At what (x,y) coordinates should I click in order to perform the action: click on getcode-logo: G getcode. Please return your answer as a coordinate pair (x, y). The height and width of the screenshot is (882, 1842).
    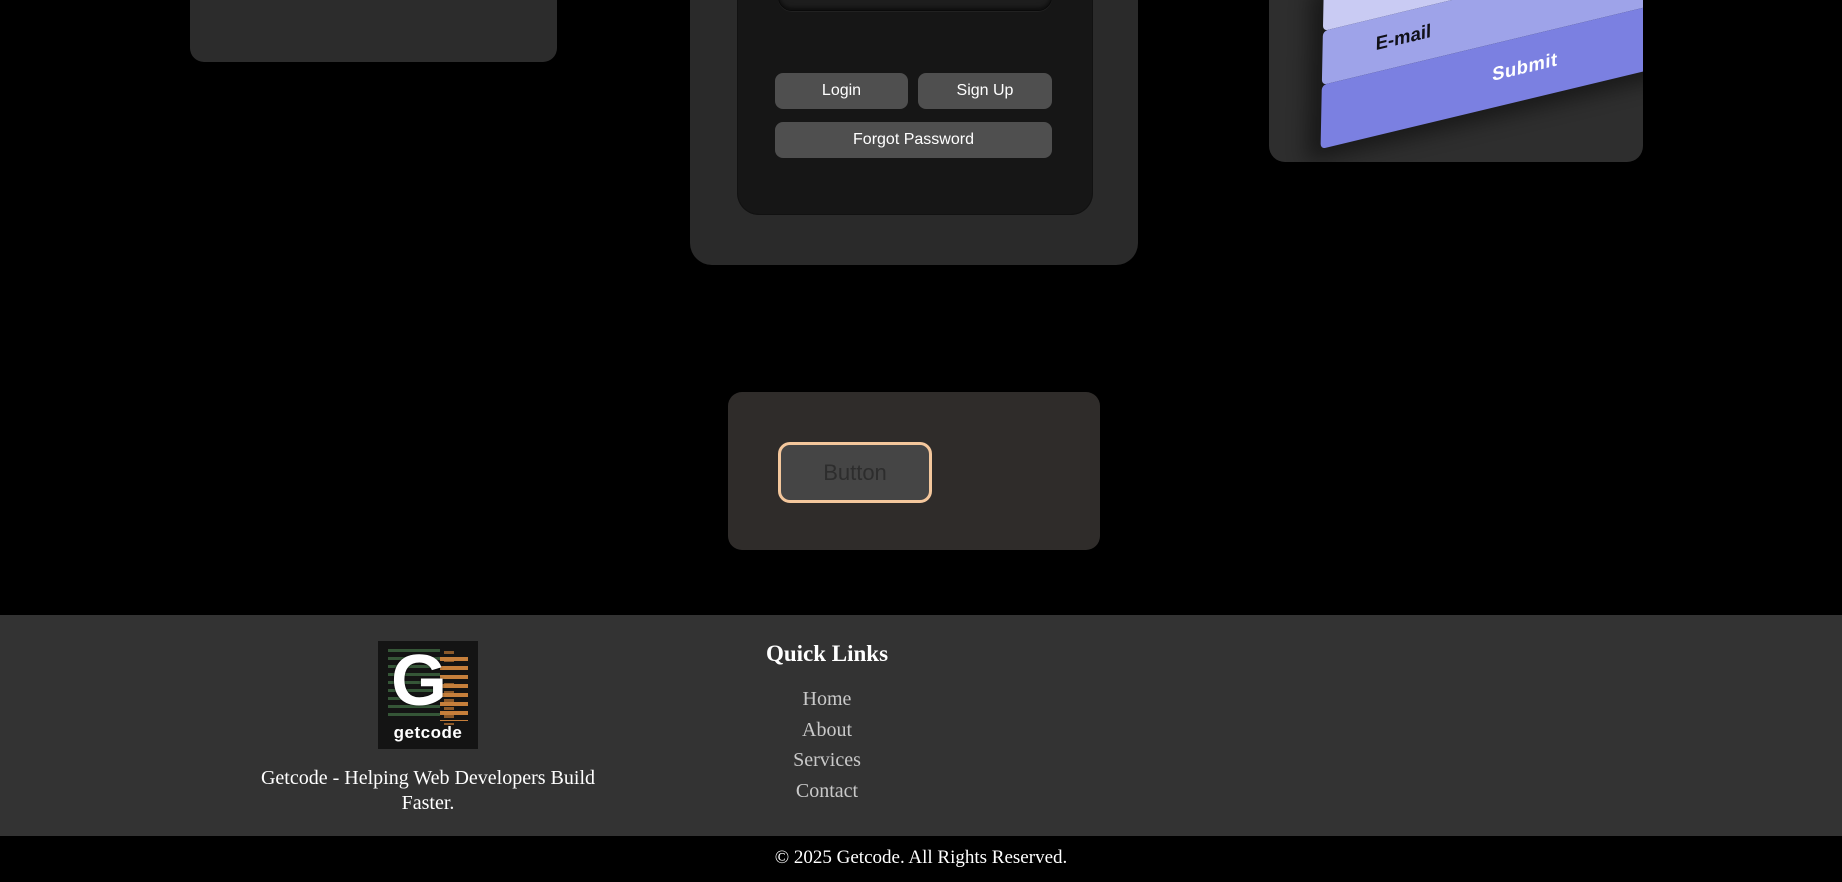
    Looking at the image, I should click on (428, 695).